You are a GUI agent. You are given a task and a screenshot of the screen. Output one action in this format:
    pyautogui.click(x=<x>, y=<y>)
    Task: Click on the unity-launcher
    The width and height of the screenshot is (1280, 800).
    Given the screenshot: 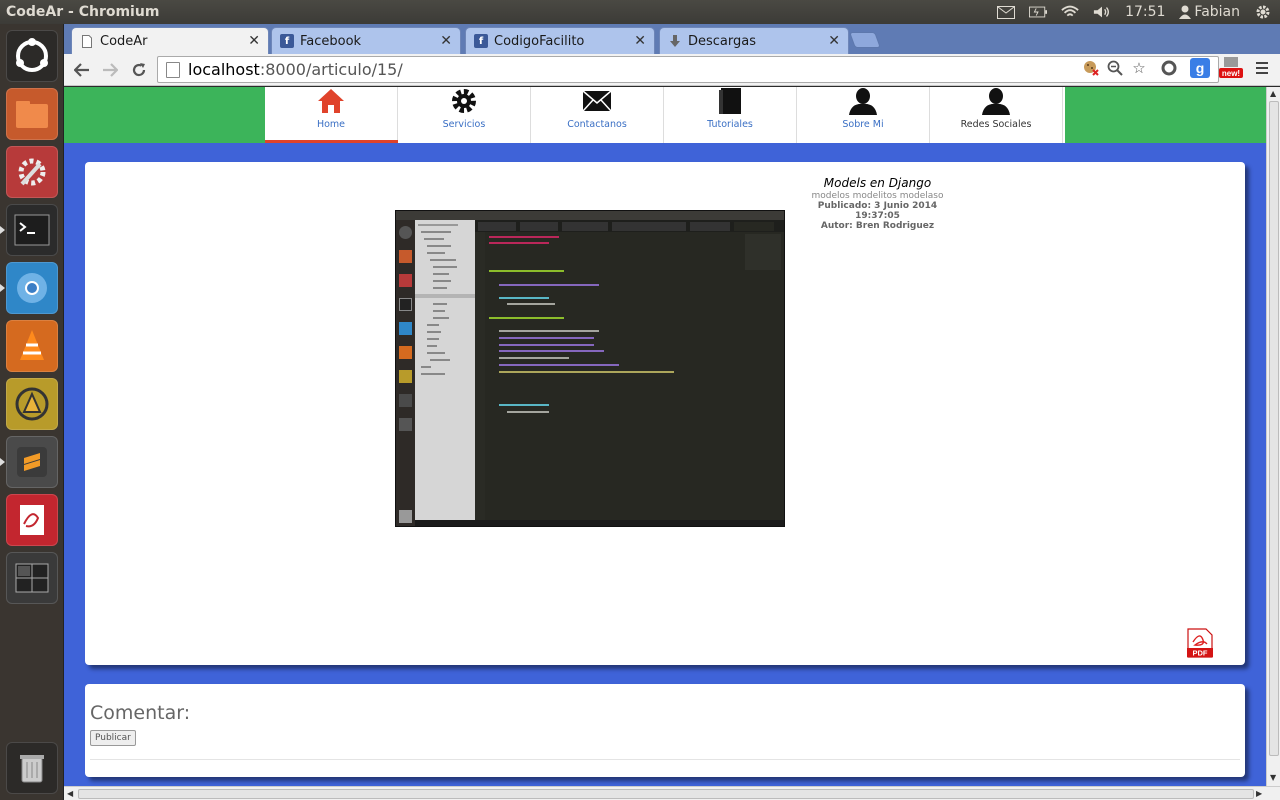 What is the action you would take?
    pyautogui.click(x=32, y=412)
    